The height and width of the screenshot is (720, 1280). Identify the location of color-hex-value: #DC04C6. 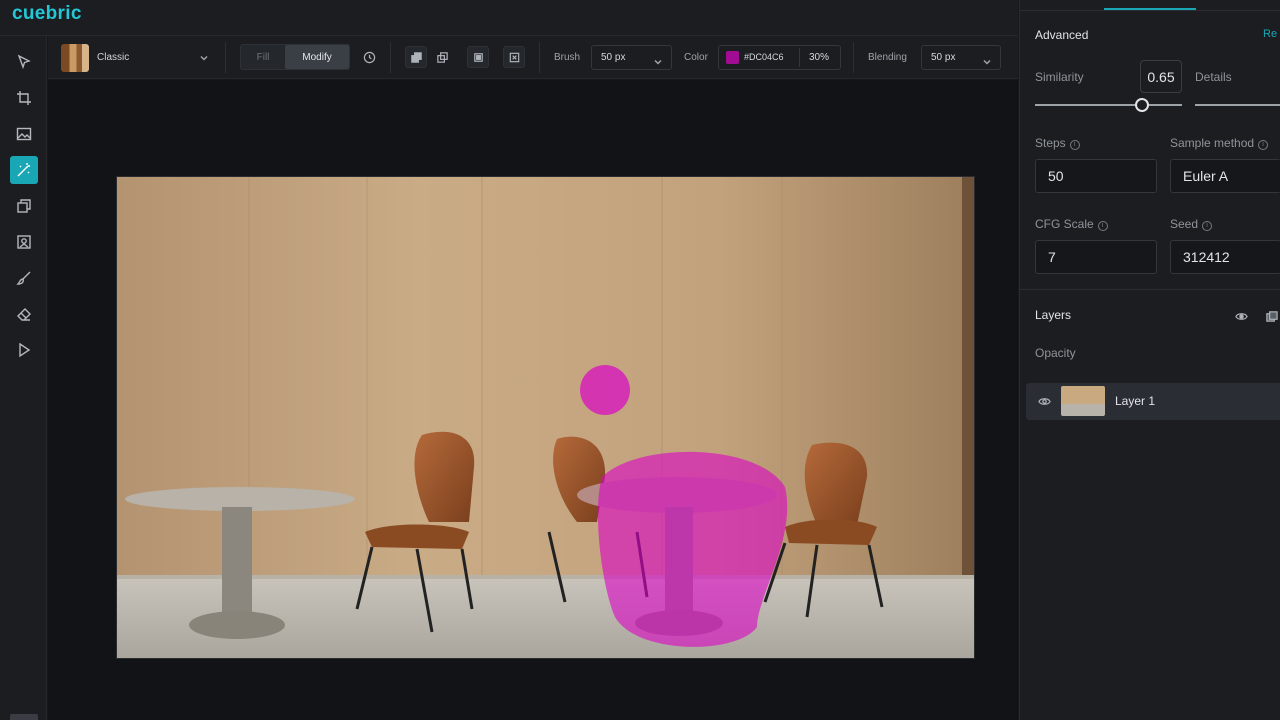
(764, 57).